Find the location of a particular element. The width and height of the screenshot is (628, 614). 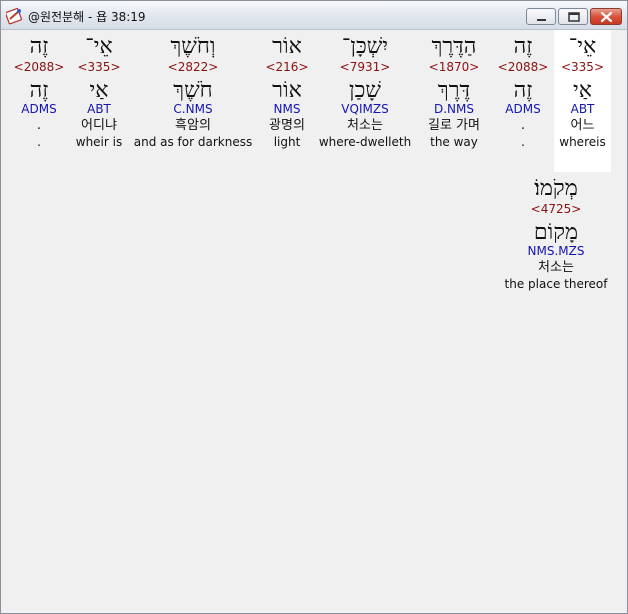

window-title: @원전분해 - 욥 38:19 is located at coordinates (87, 17).